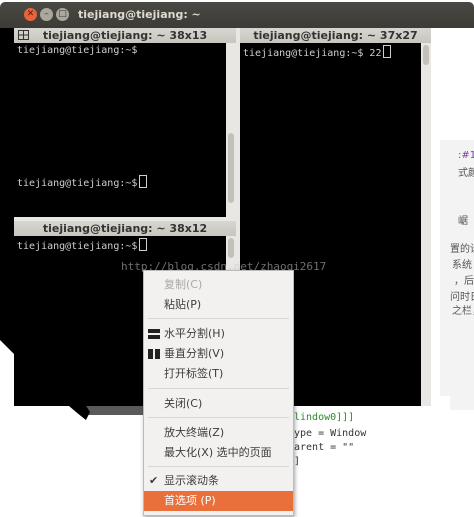 Image resolution: width=474 pixels, height=517 pixels. What do you see at coordinates (231, 130) in the screenshot?
I see `scrollbar-top-left` at bounding box center [231, 130].